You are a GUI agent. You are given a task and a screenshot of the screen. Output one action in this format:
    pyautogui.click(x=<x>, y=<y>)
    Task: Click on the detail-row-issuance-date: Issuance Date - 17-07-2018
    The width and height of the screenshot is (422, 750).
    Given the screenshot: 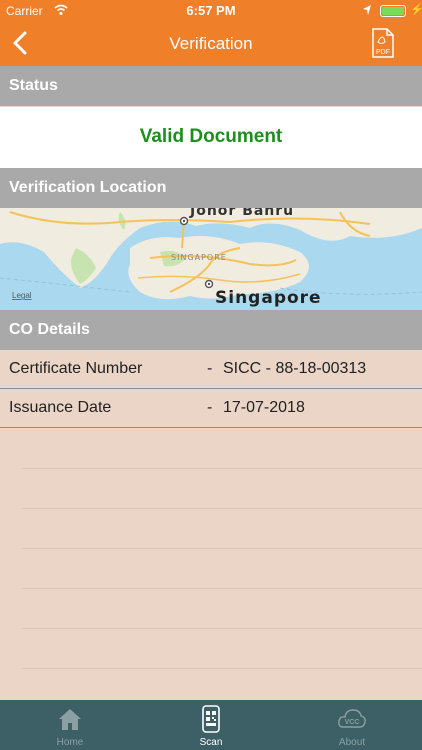 What is the action you would take?
    pyautogui.click(x=211, y=408)
    